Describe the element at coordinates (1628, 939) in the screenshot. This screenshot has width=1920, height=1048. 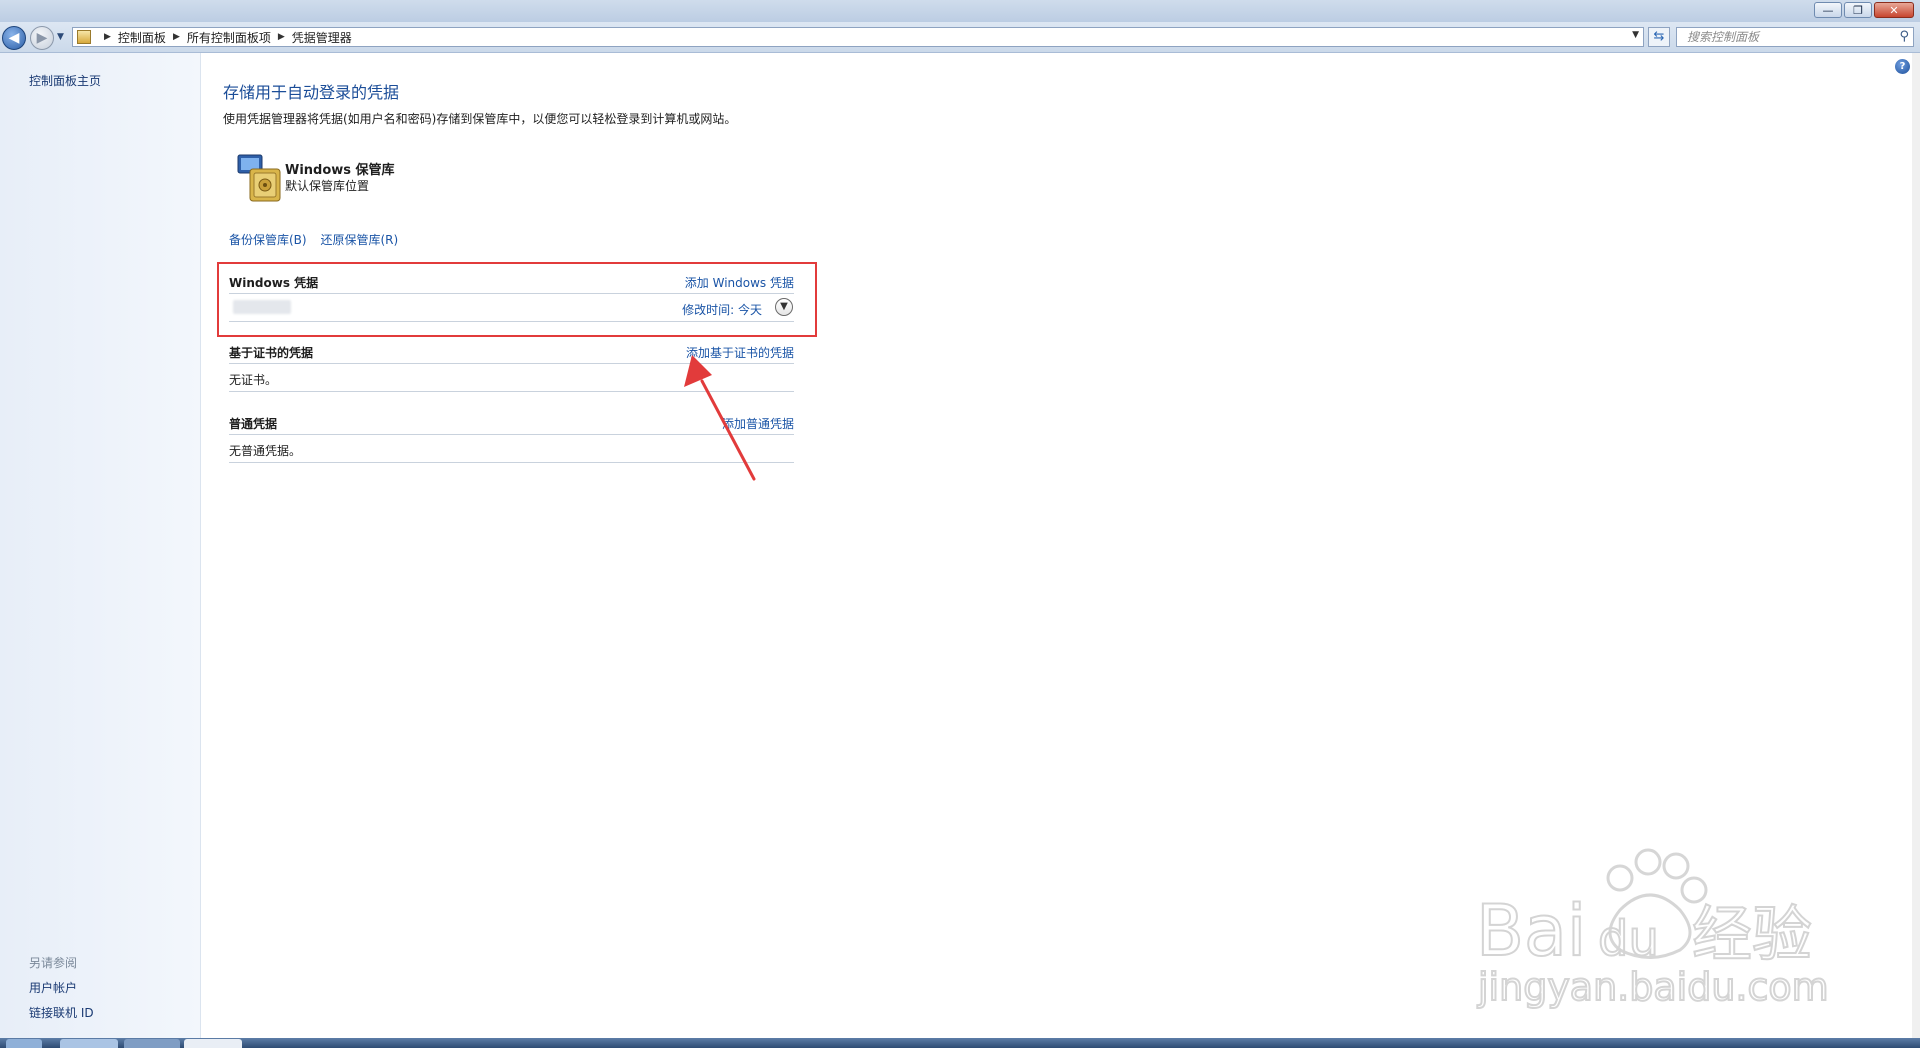
I see `svg-text: du` at that location.